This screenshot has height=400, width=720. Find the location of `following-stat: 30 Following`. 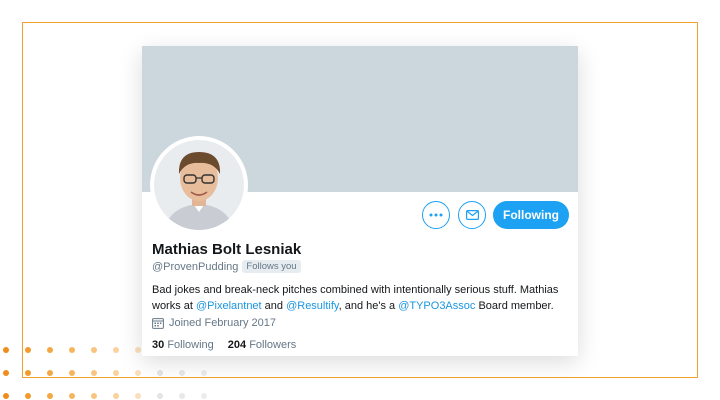

following-stat: 30 Following is located at coordinates (183, 345).